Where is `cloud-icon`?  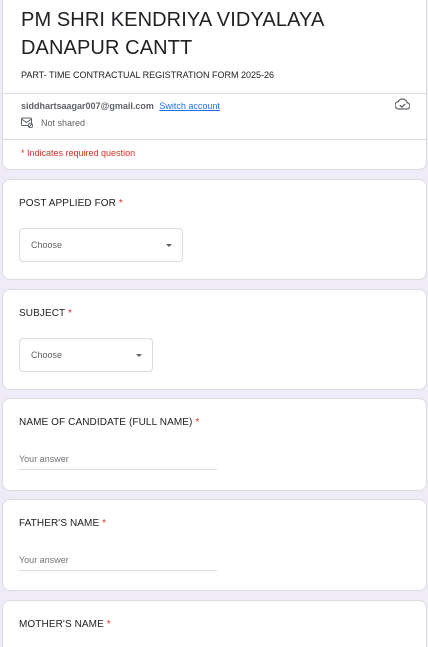
cloud-icon is located at coordinates (402, 106).